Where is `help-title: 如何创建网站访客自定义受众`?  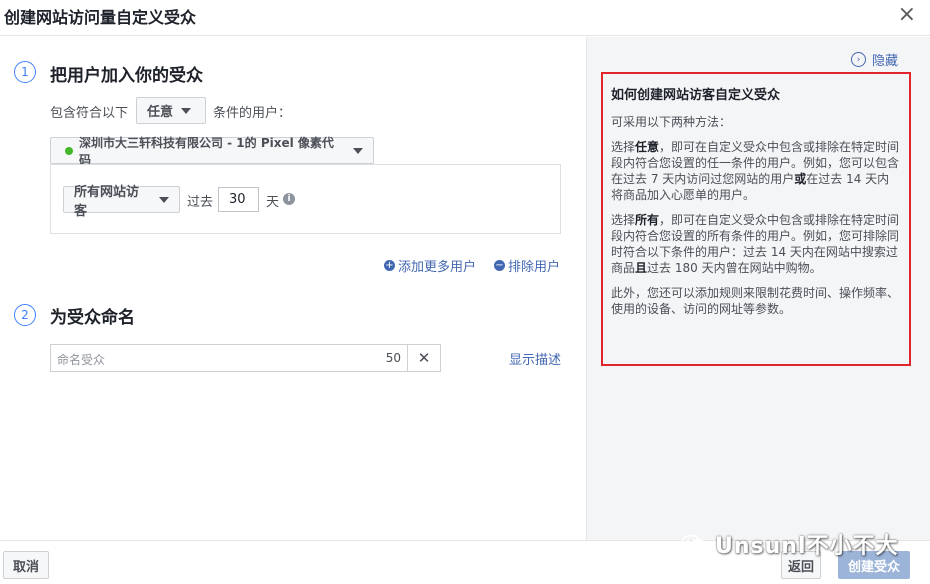 help-title: 如何创建网站访客自定义受众 is located at coordinates (696, 95).